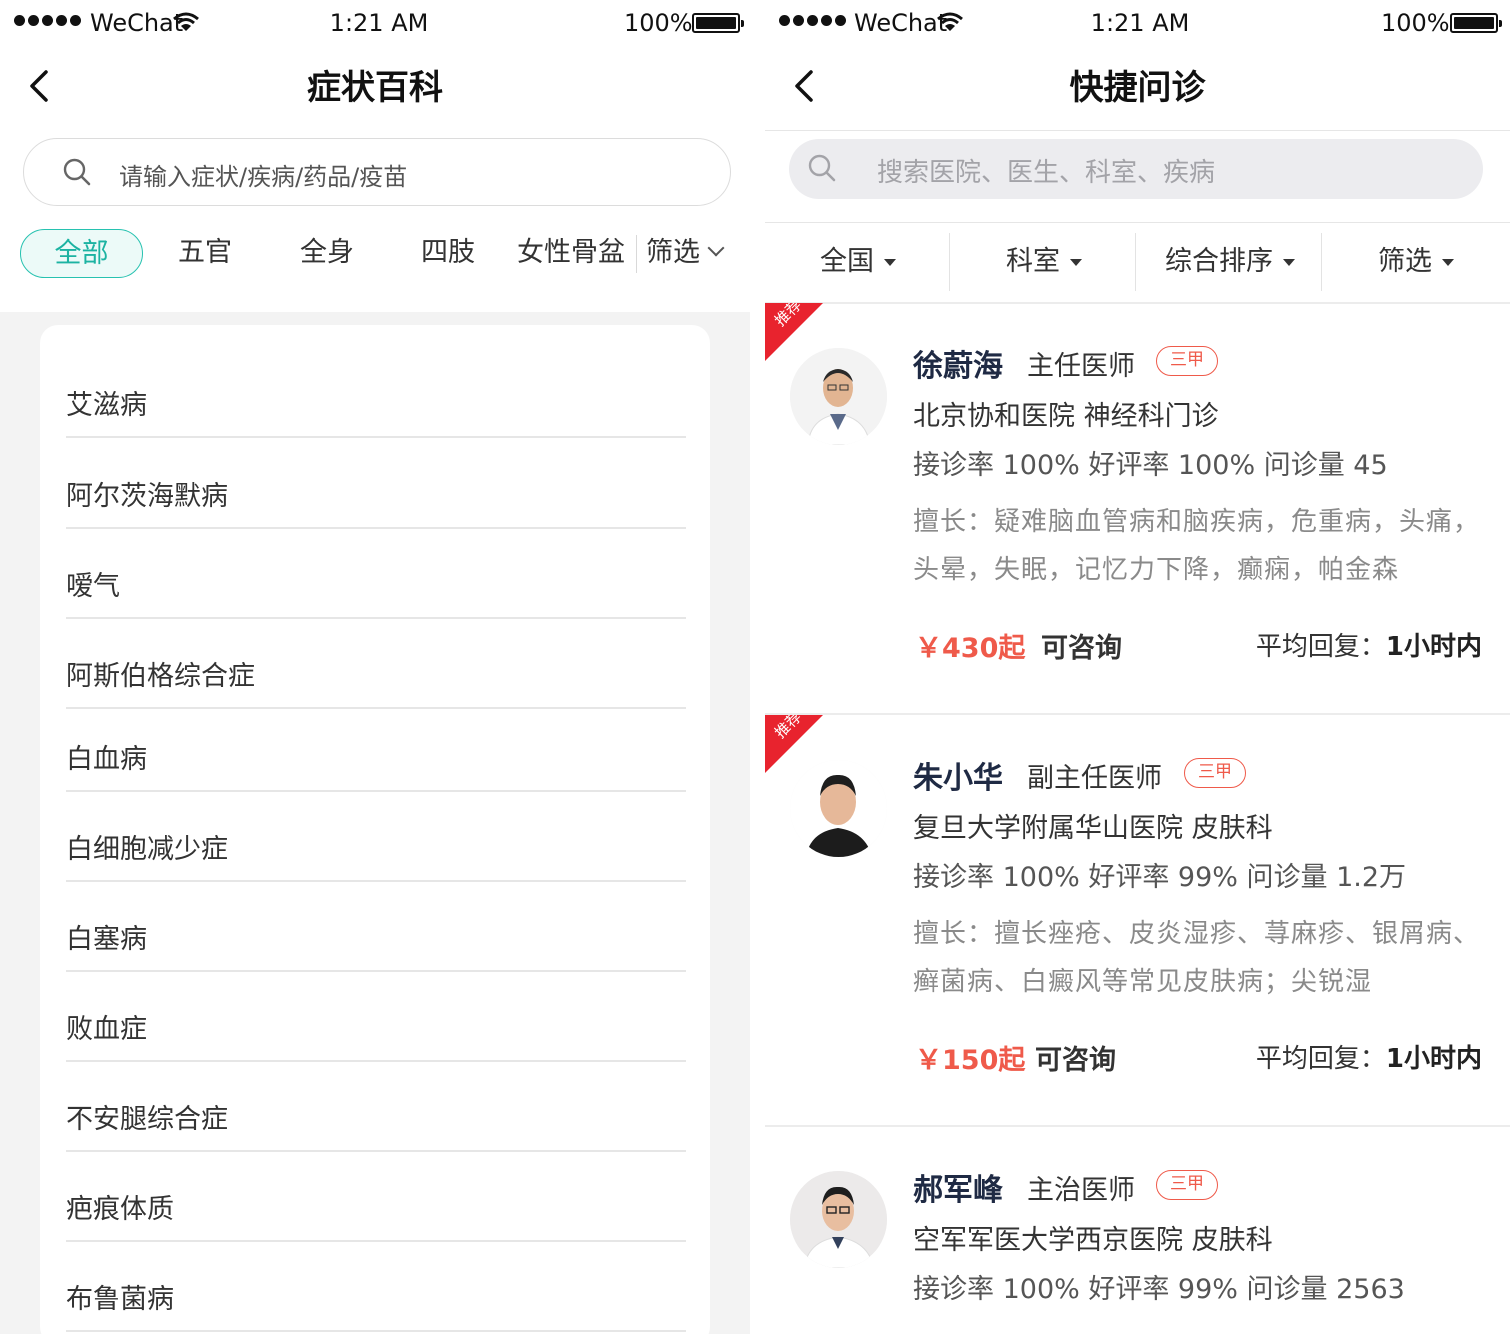  Describe the element at coordinates (376, 927) in the screenshot. I see `list-item: 白塞病` at that location.